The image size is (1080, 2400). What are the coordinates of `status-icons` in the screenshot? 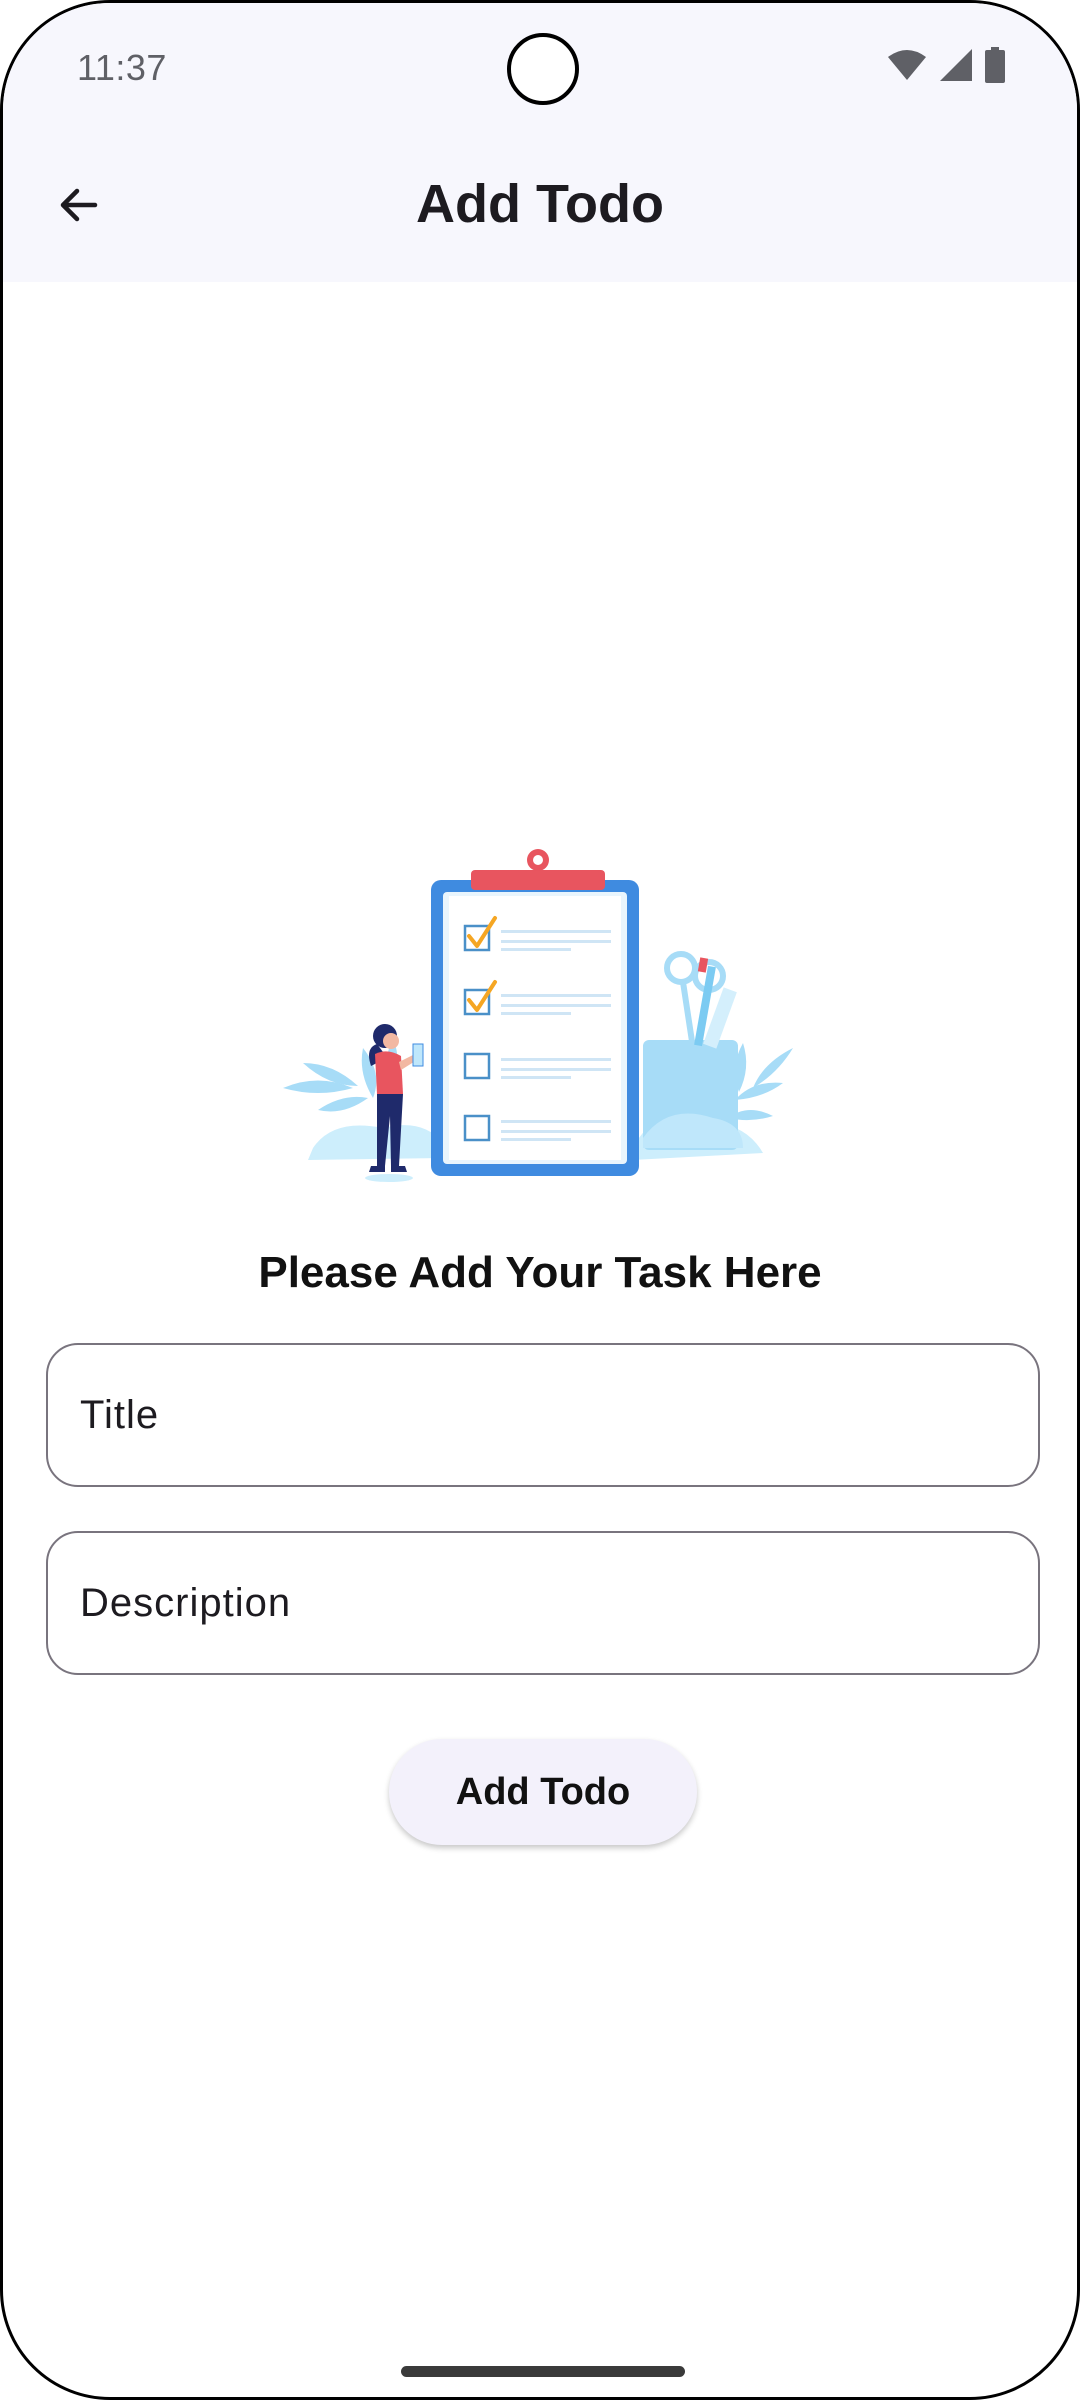 It's located at (946, 65).